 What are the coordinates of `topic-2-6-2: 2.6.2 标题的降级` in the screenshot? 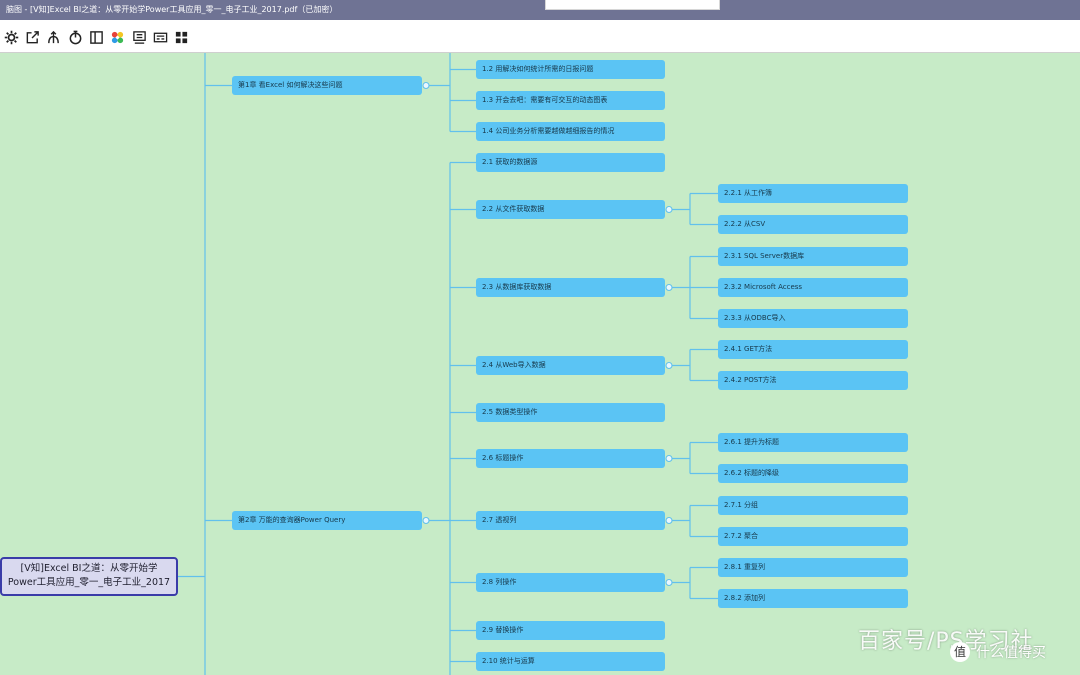 It's located at (813, 473).